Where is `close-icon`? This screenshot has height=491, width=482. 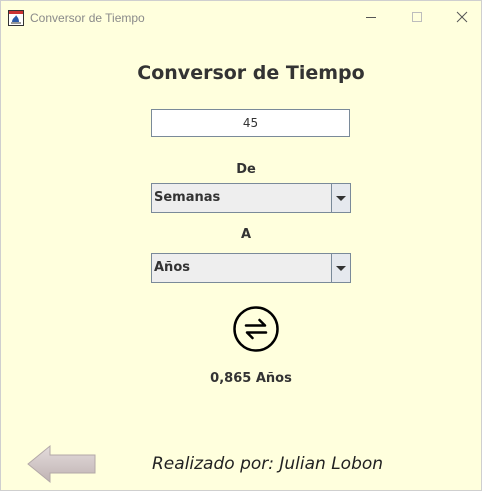 close-icon is located at coordinates (462, 17).